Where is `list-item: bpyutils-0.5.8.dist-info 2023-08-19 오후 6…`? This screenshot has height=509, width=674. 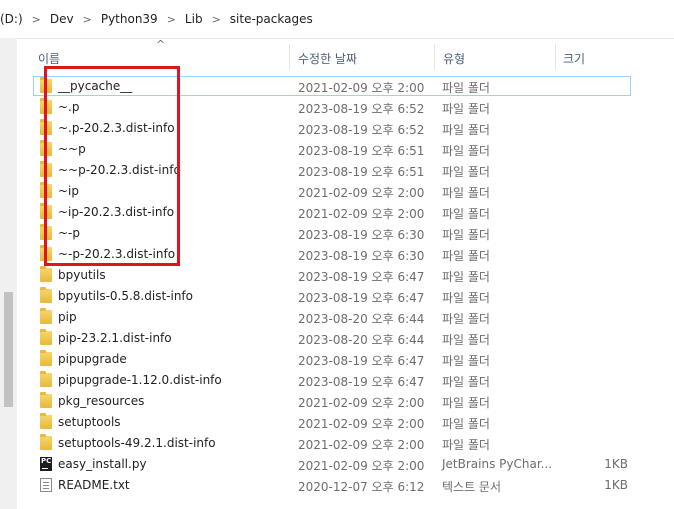
list-item: bpyutils-0.5.8.dist-info 2023-08-19 오후 6… is located at coordinates (353, 296).